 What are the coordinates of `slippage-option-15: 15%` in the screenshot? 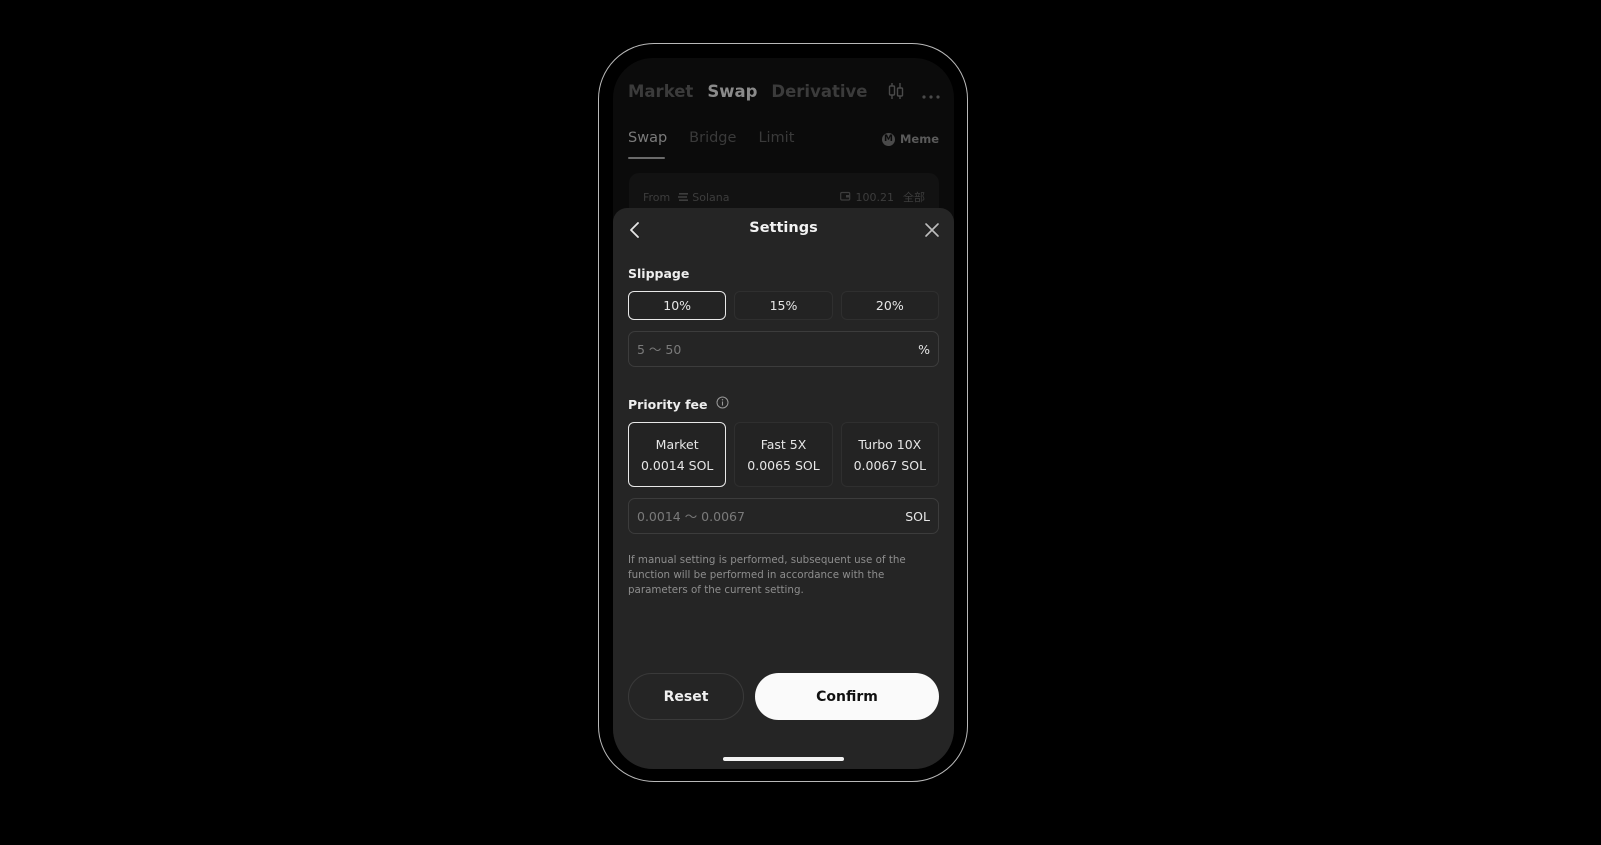 It's located at (783, 305).